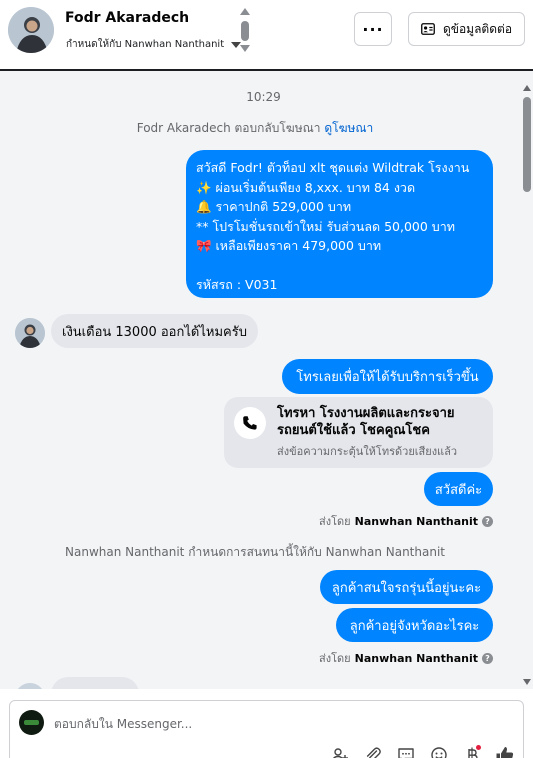  I want to click on incoming-message-partial, so click(95, 683).